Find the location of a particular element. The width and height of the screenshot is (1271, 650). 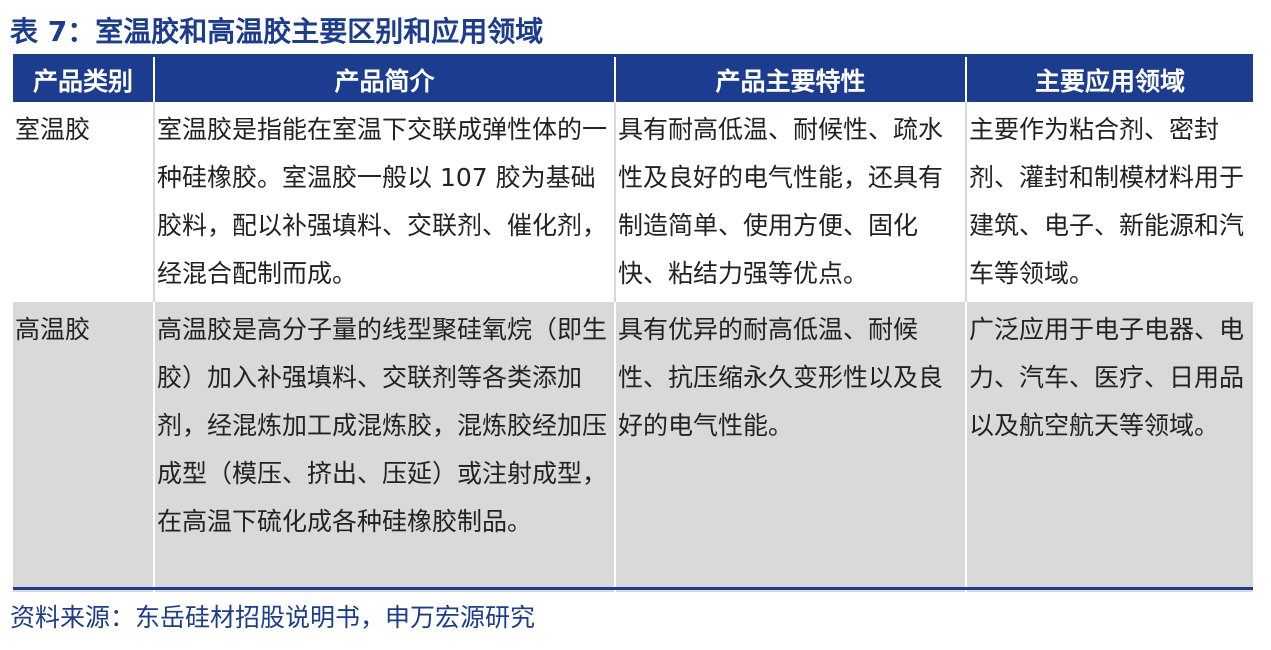

header-category: 产品类别 is located at coordinates (83, 78).